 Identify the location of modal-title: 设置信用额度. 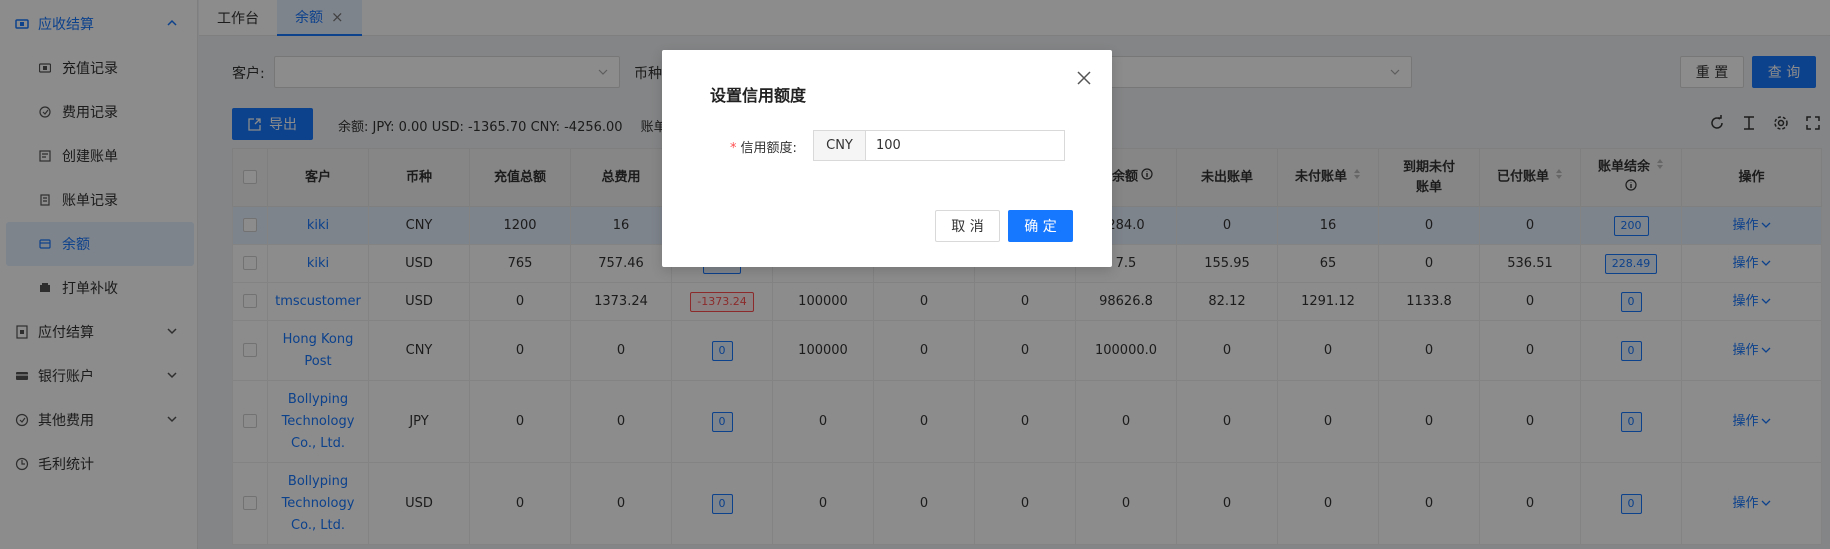
(758, 95).